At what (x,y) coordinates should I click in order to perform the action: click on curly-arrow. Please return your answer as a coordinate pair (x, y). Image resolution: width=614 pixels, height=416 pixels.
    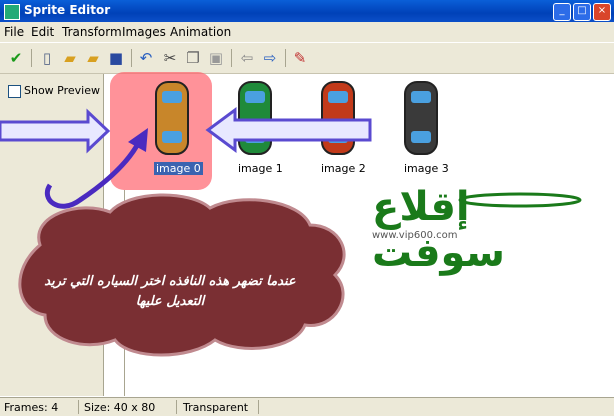
    Looking at the image, I should click on (93, 173).